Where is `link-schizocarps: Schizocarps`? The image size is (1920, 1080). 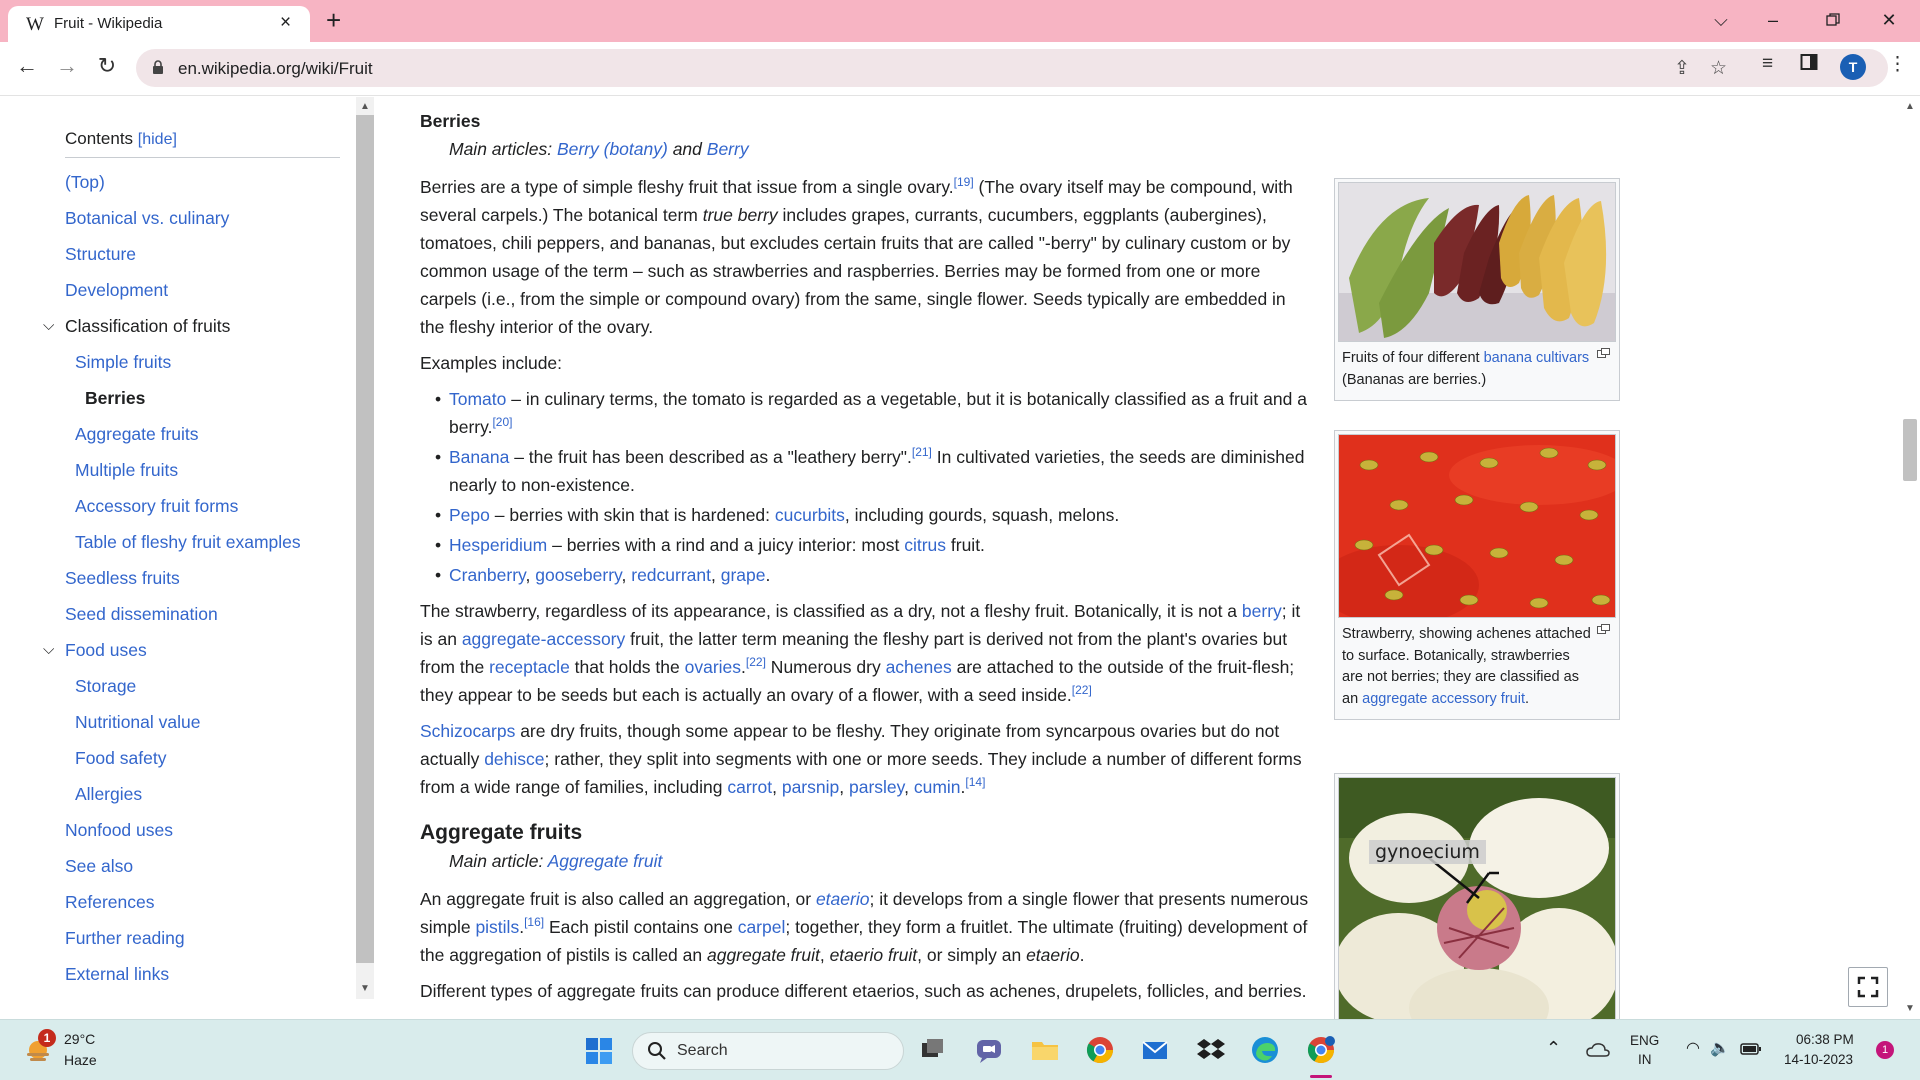 link-schizocarps: Schizocarps is located at coordinates (467, 731).